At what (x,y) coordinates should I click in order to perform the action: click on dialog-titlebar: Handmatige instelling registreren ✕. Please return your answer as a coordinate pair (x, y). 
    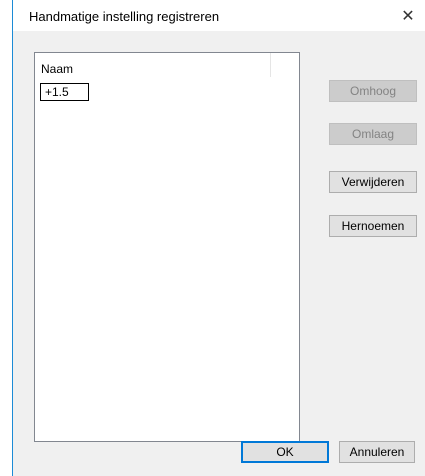
    Looking at the image, I should click on (219, 15).